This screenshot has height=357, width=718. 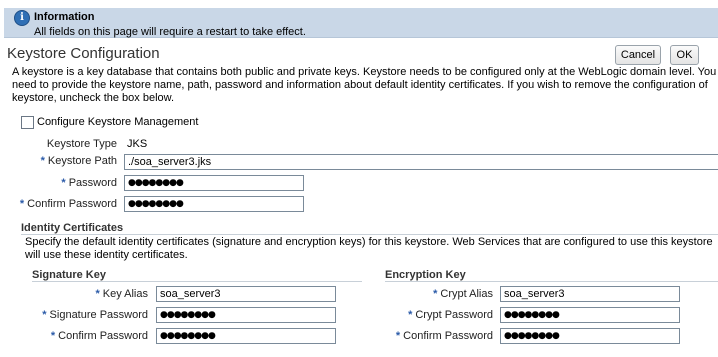 What do you see at coordinates (103, 336) in the screenshot?
I see `signature-confirm-label-text: Confirm Password` at bounding box center [103, 336].